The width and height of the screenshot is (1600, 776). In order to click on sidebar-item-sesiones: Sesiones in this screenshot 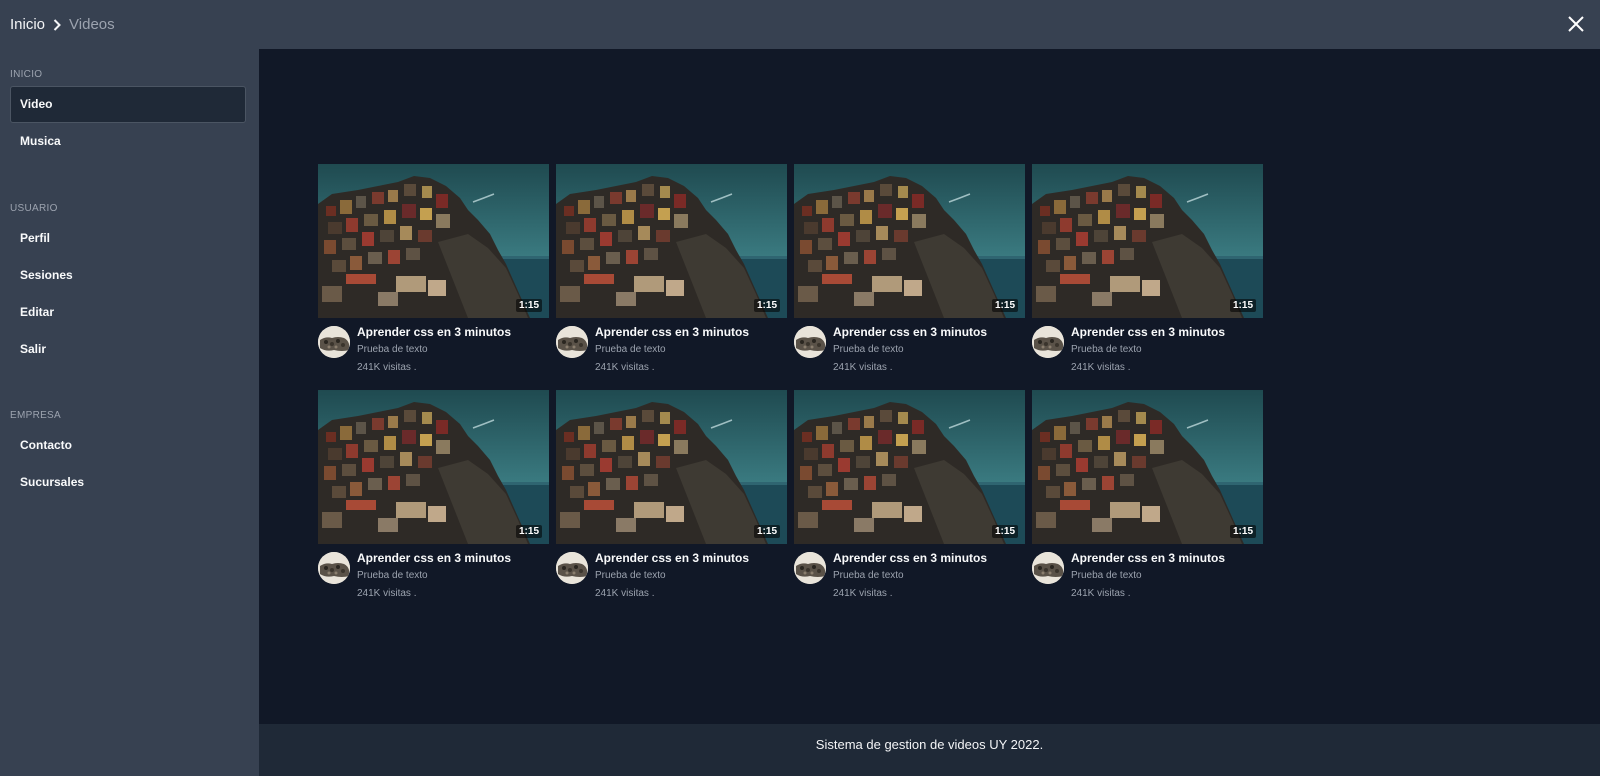, I will do `click(128, 275)`.